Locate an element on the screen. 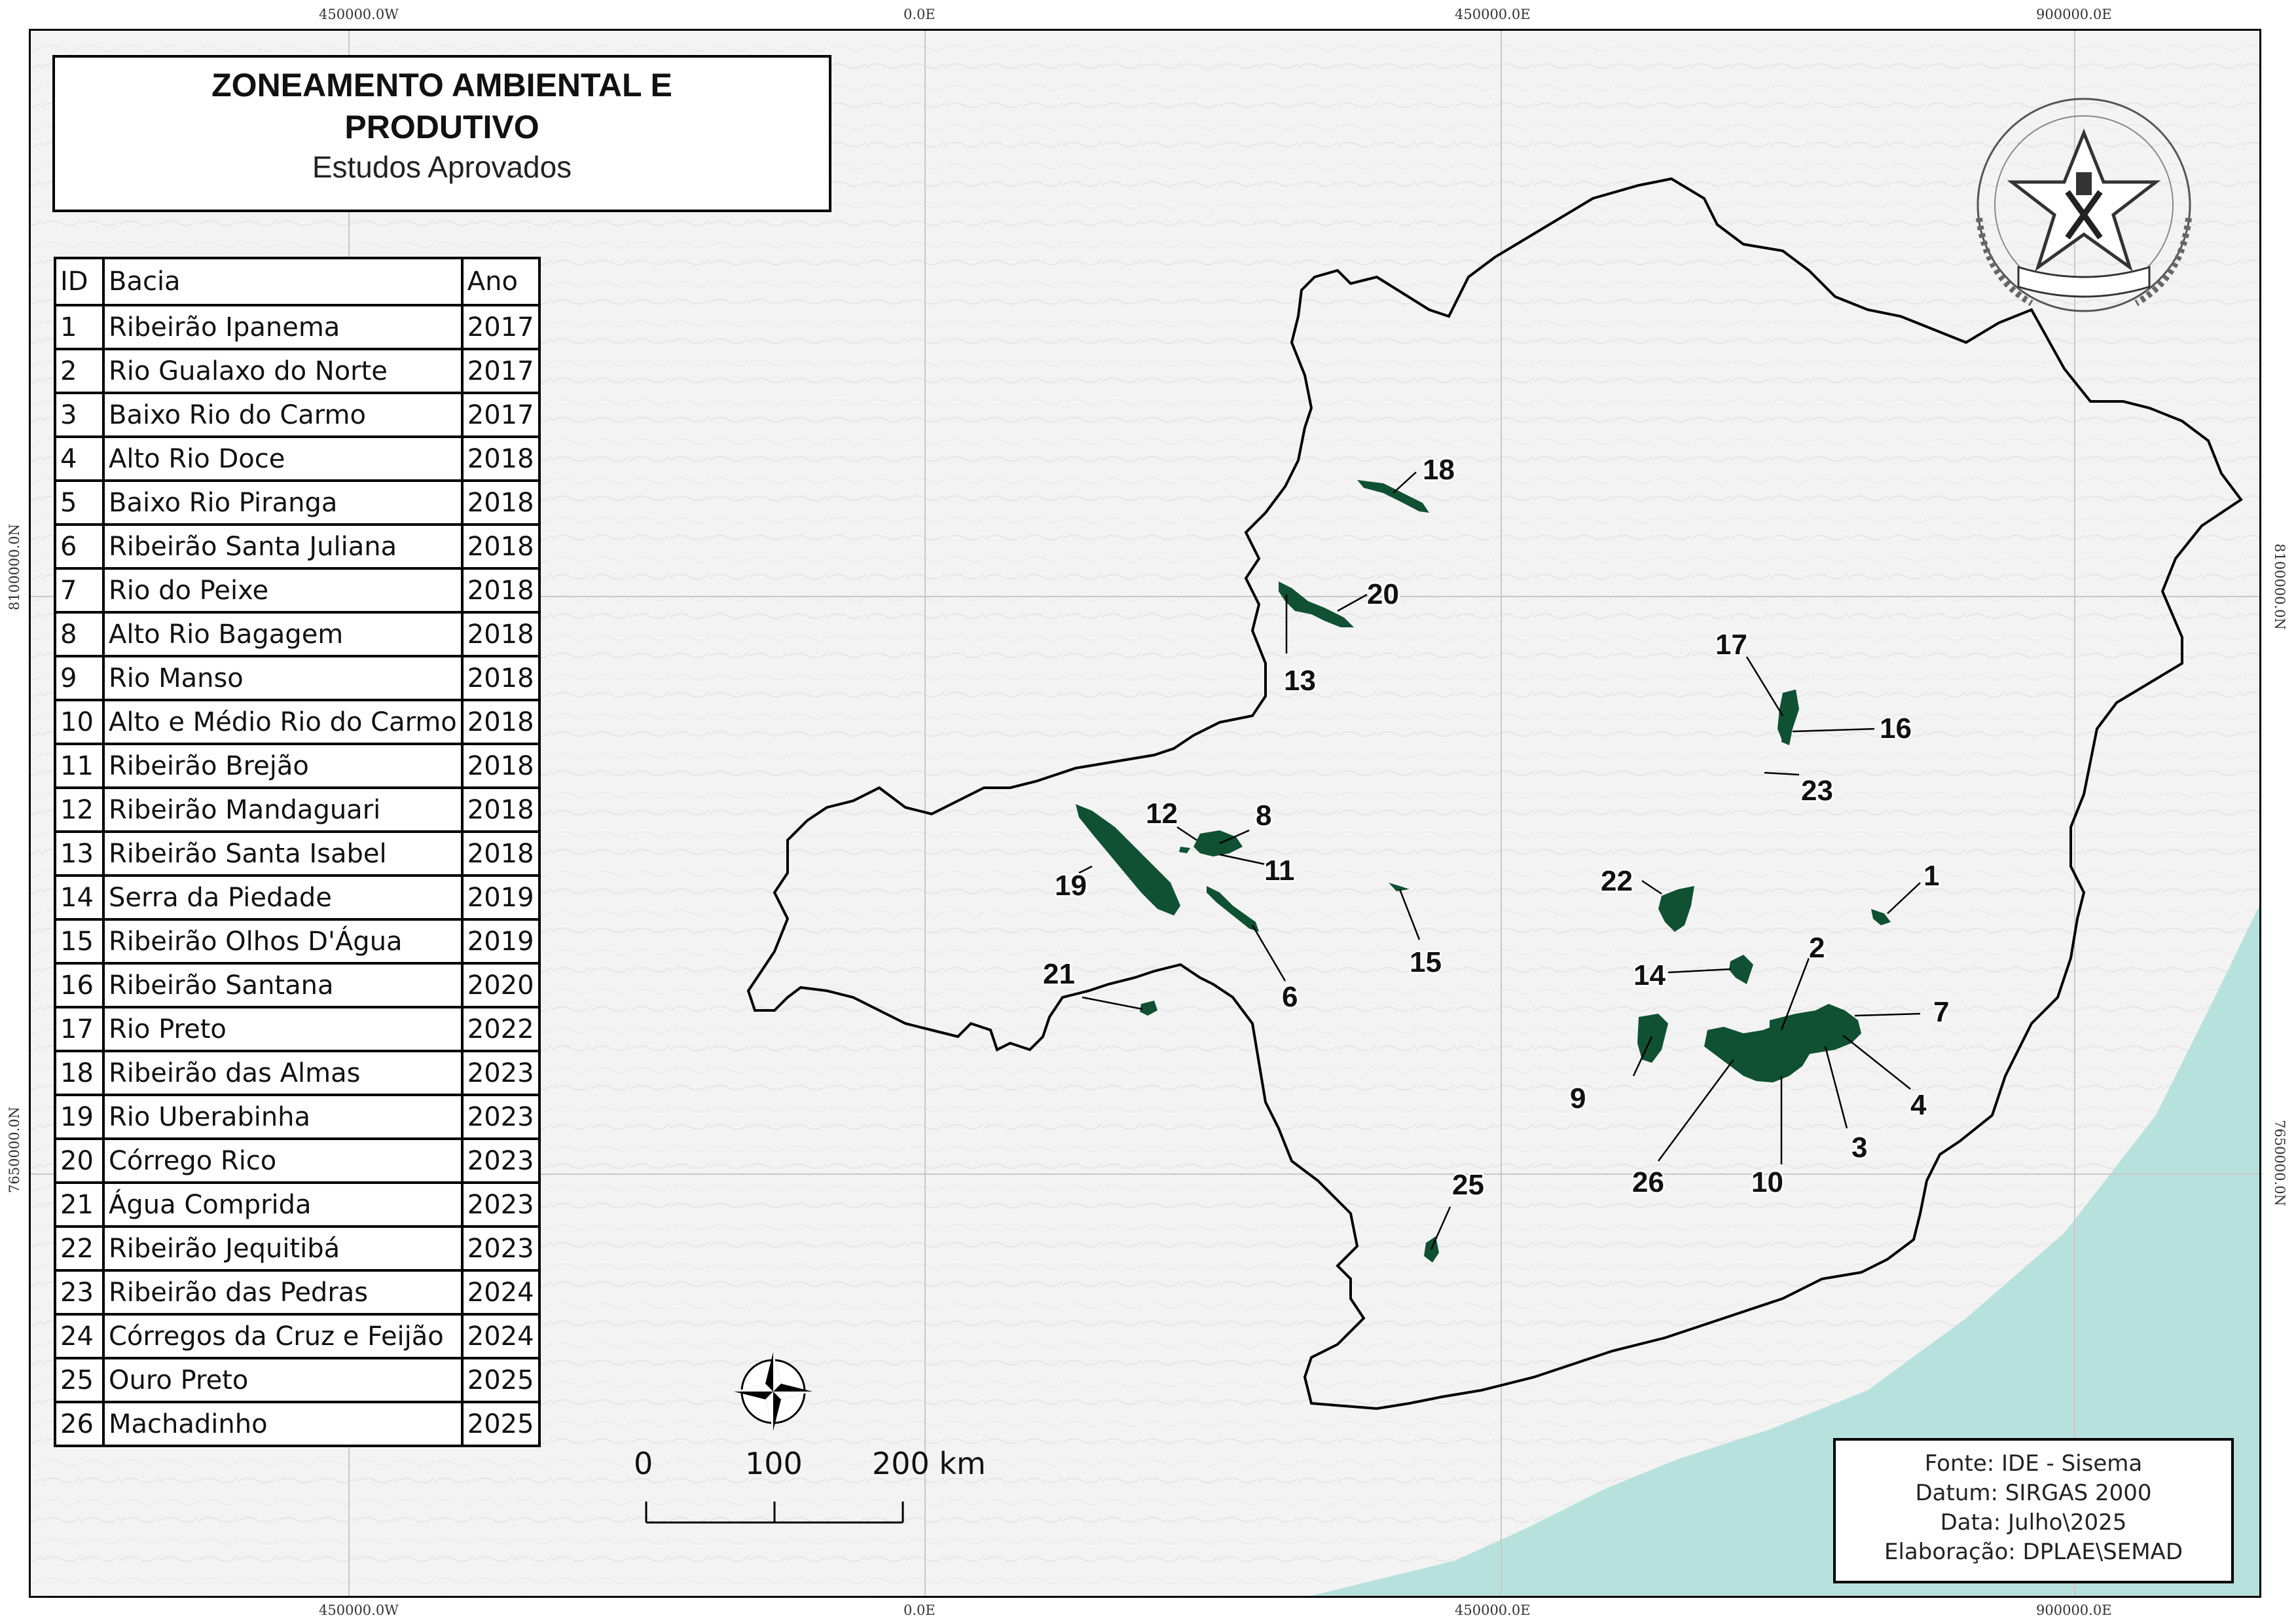 The image size is (2296, 1624). table-cell-bacia: Baixo Rio do Carmo is located at coordinates (283, 415).